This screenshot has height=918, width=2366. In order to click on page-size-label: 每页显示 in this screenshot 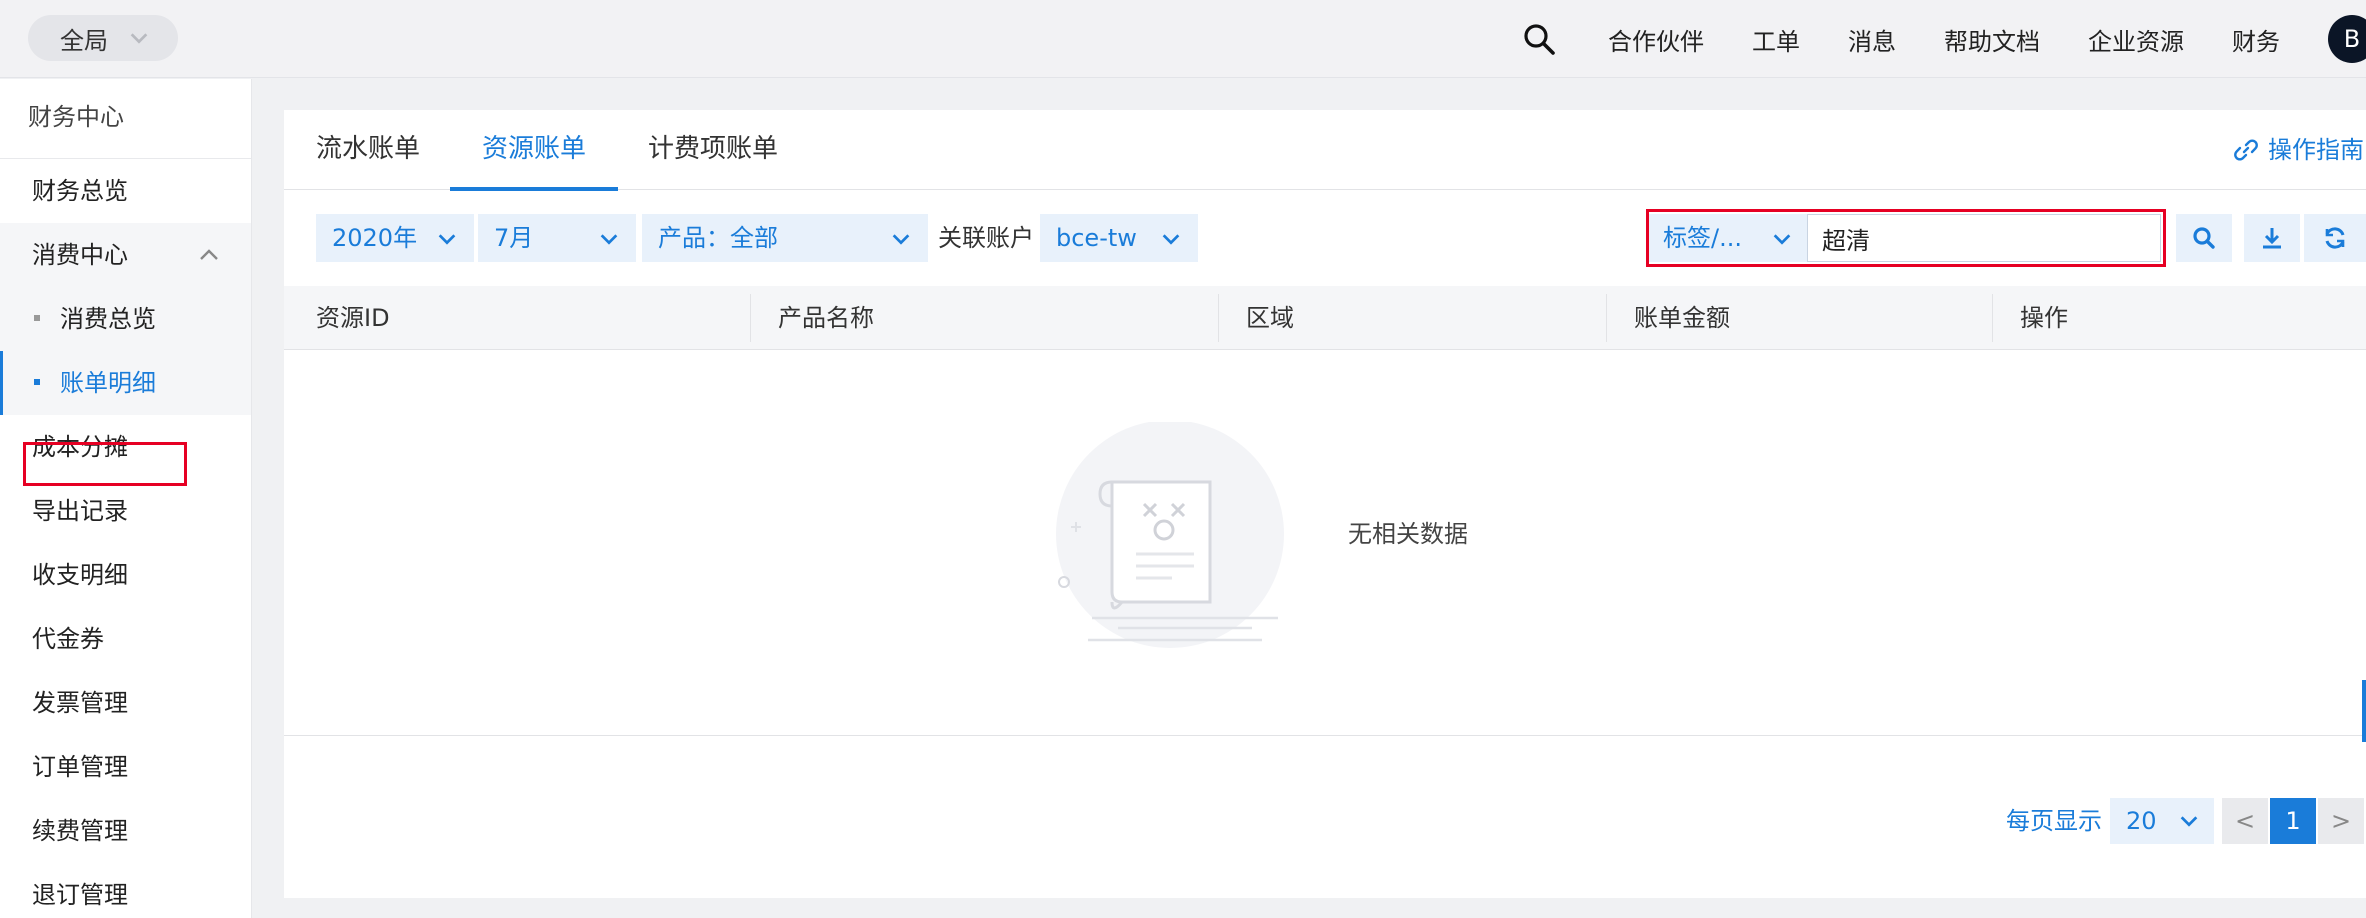, I will do `click(2054, 821)`.